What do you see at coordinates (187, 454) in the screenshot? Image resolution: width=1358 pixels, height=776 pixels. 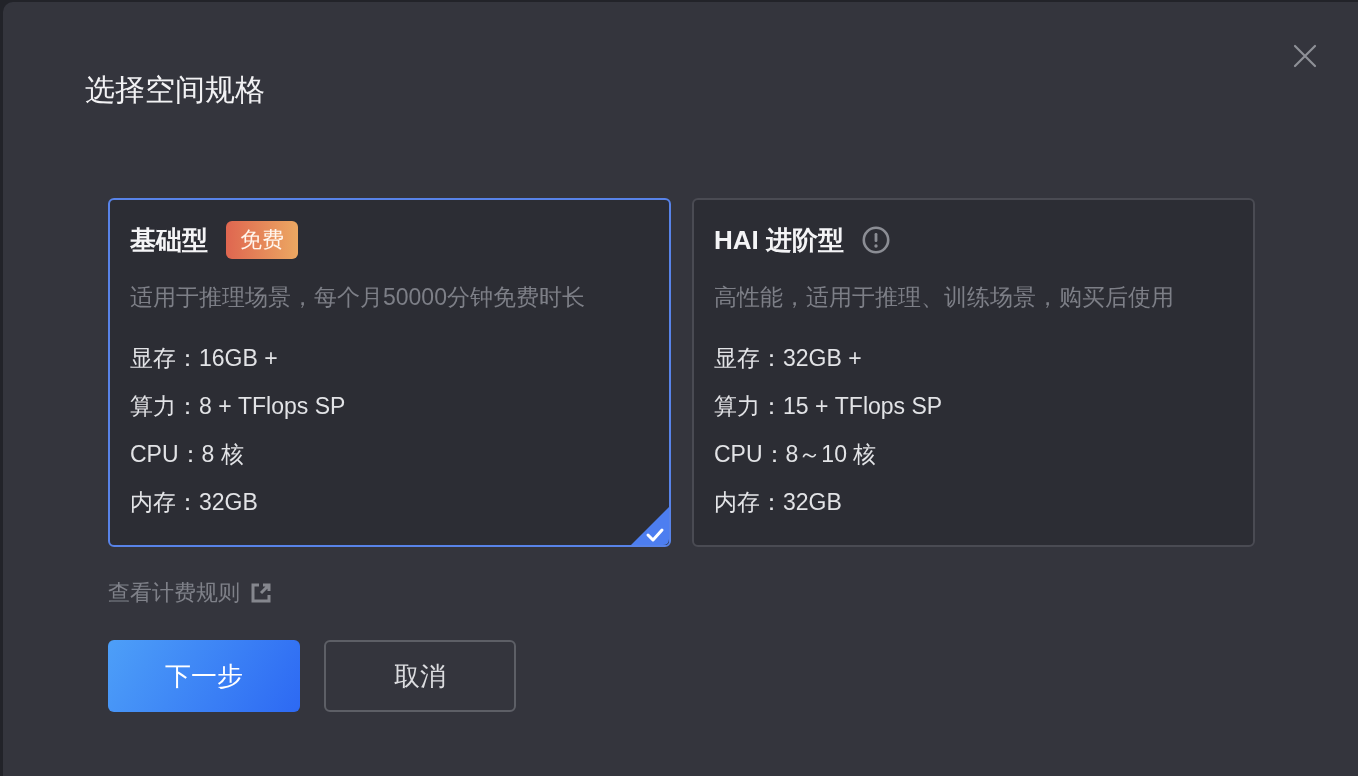 I see `spec-text: CPU：8 核` at bounding box center [187, 454].